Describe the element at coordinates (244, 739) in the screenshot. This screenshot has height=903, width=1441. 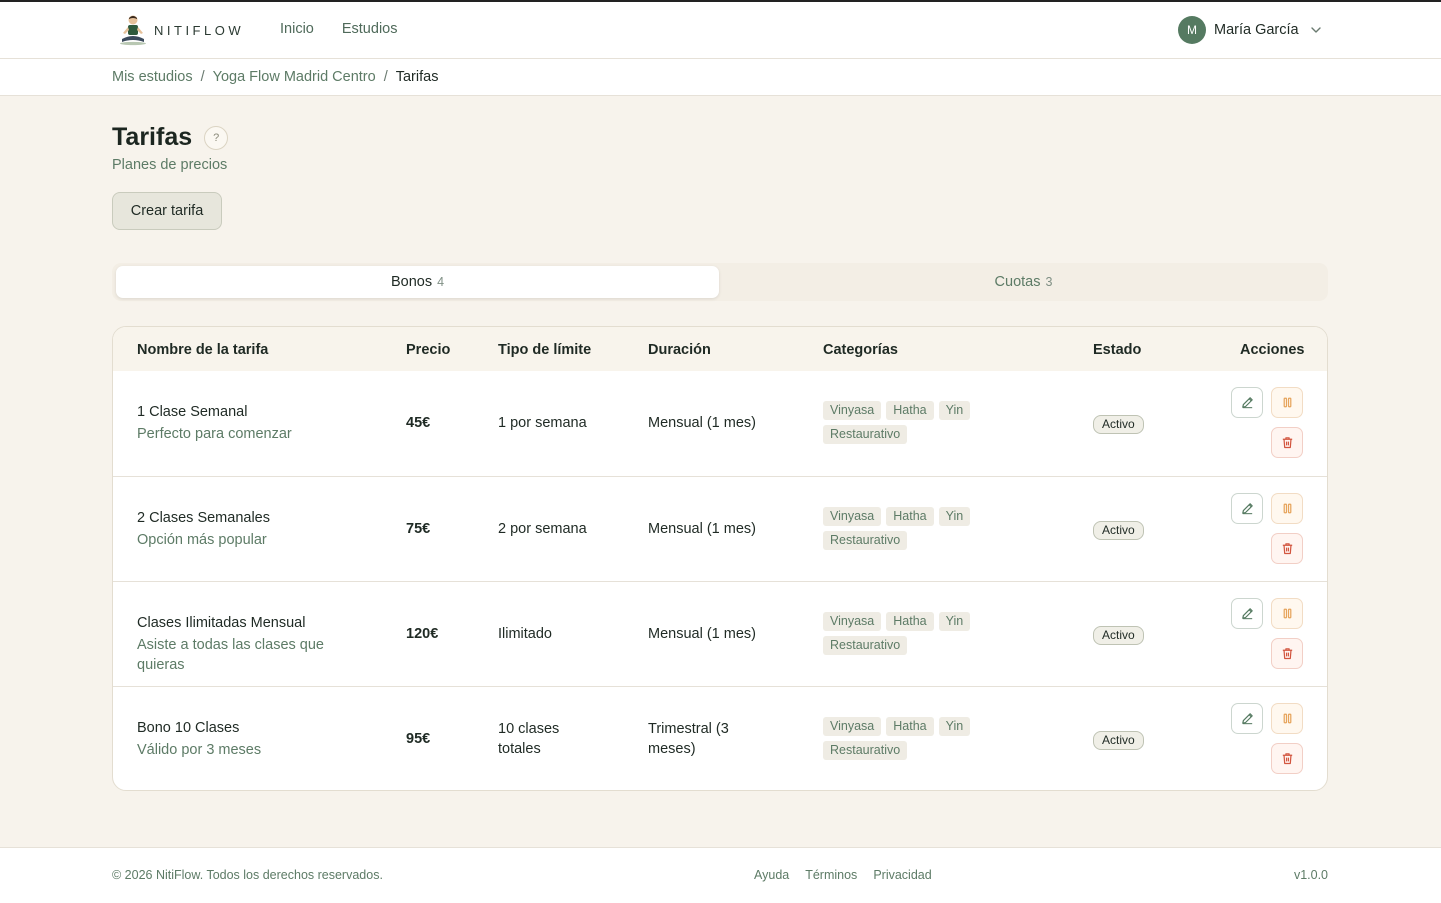
I see `rate-name-cell: Bono 10 Clases Válido por 3 meses` at that location.